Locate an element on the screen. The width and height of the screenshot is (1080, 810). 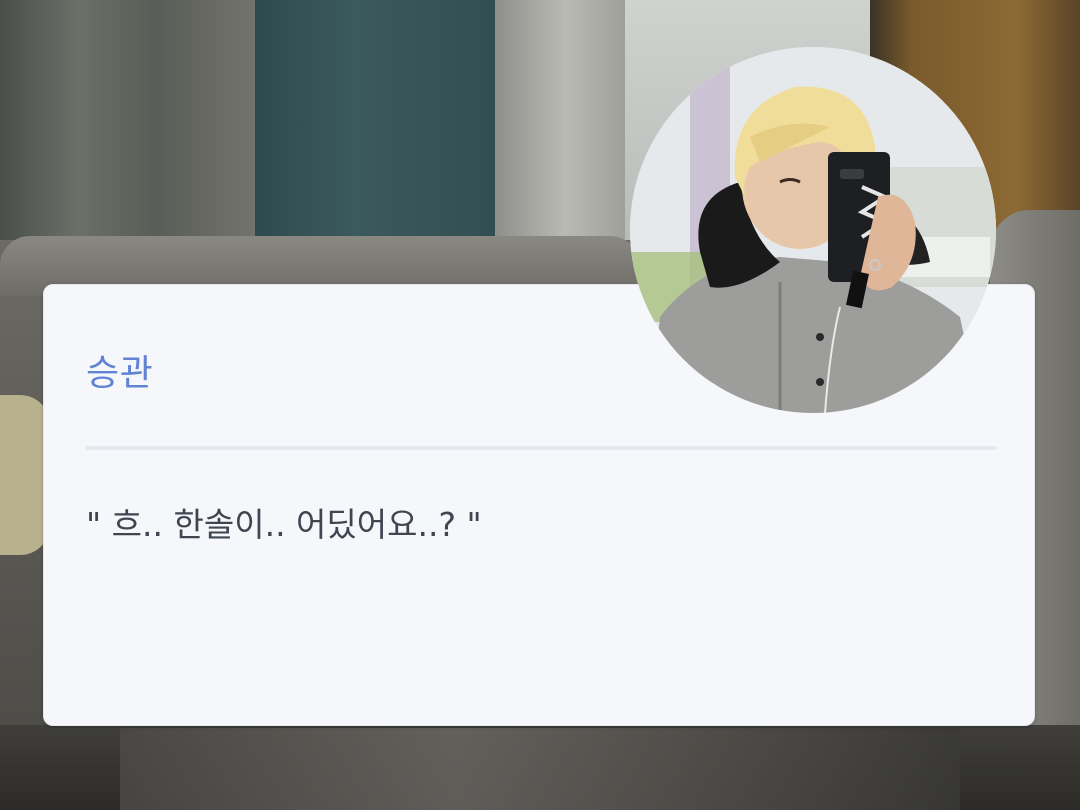
speaker-name: 승관 is located at coordinates (120, 373).